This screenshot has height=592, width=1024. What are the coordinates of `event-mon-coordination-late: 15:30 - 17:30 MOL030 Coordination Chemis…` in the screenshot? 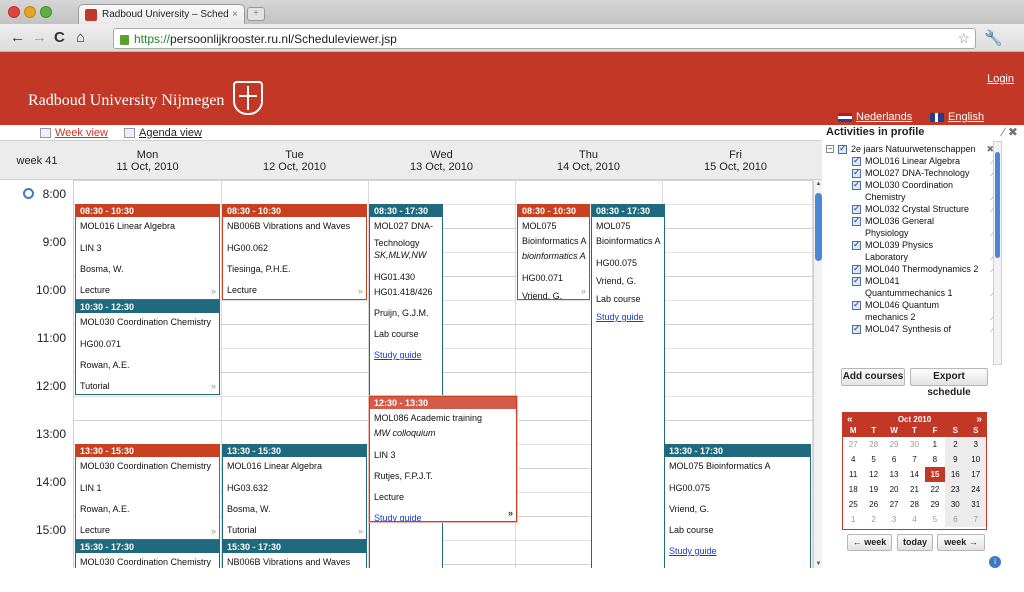 It's located at (147, 554).